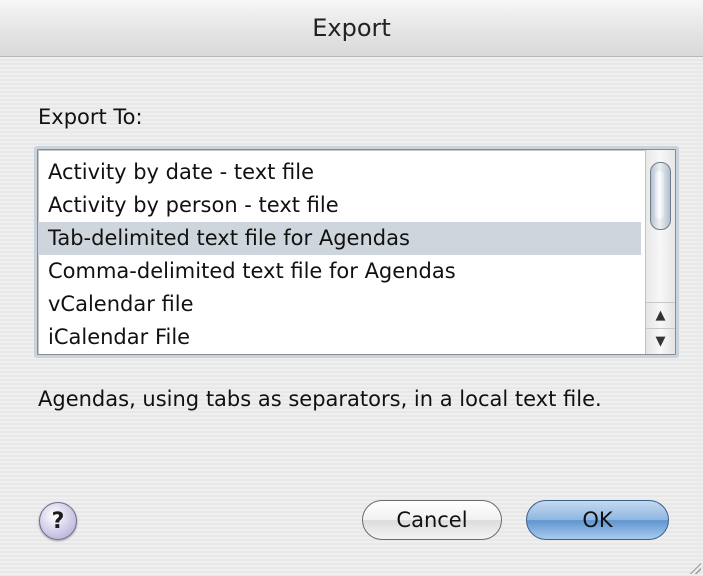  What do you see at coordinates (660, 252) in the screenshot?
I see `list-scrollbar: ▲ ▼` at bounding box center [660, 252].